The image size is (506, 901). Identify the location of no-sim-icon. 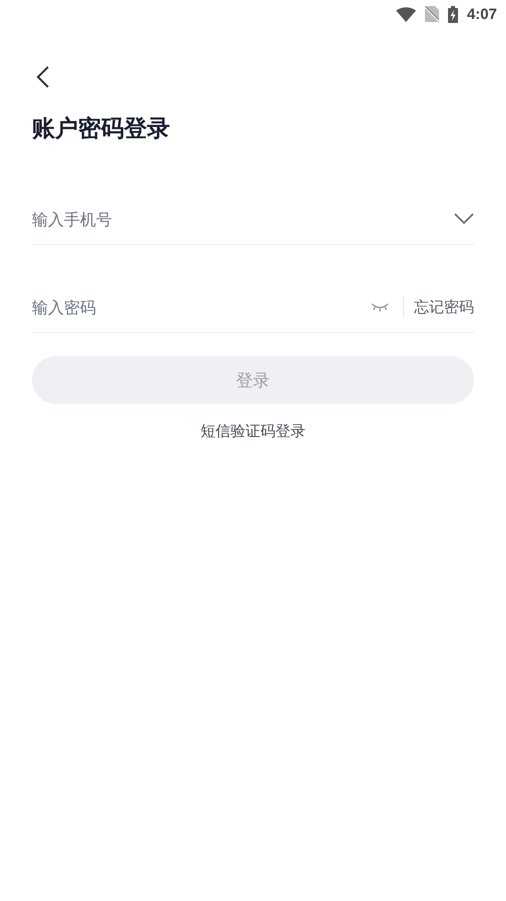
(431, 14).